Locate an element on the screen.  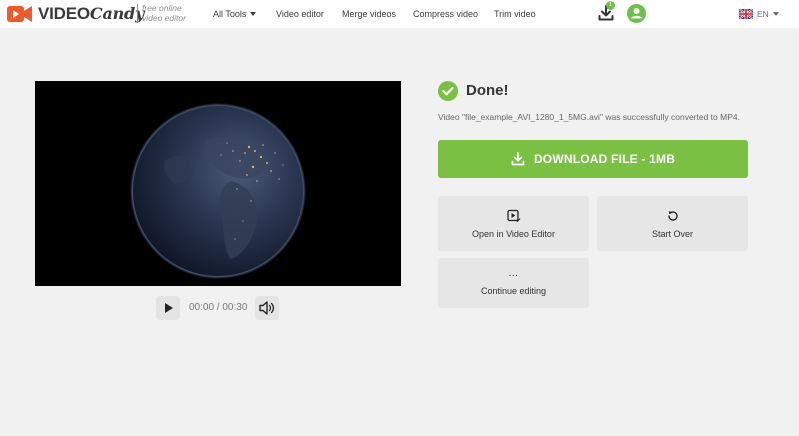
video-edit-icon is located at coordinates (513, 215).